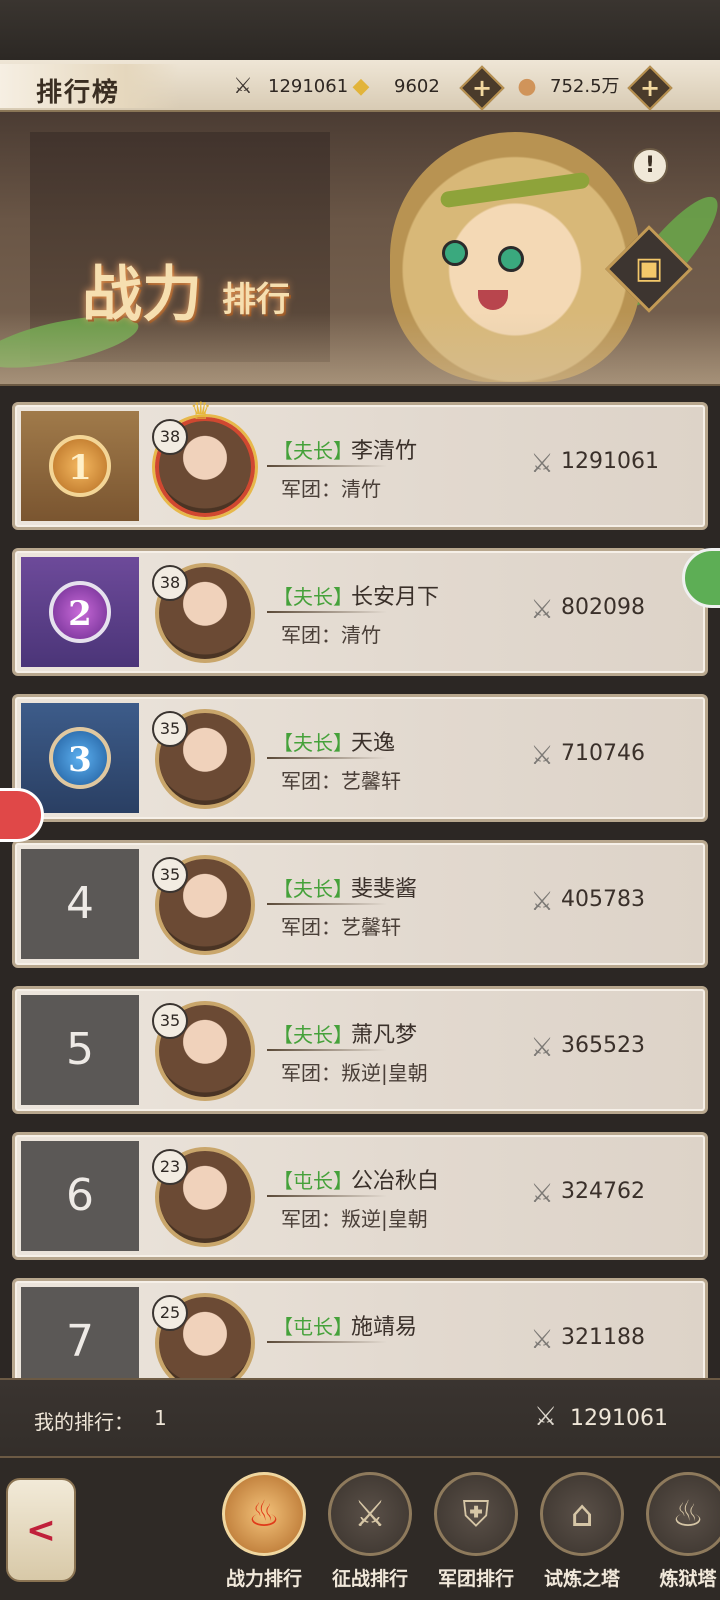 The width and height of the screenshot is (720, 1600). I want to click on copper-coin-icon: ●, so click(527, 86).